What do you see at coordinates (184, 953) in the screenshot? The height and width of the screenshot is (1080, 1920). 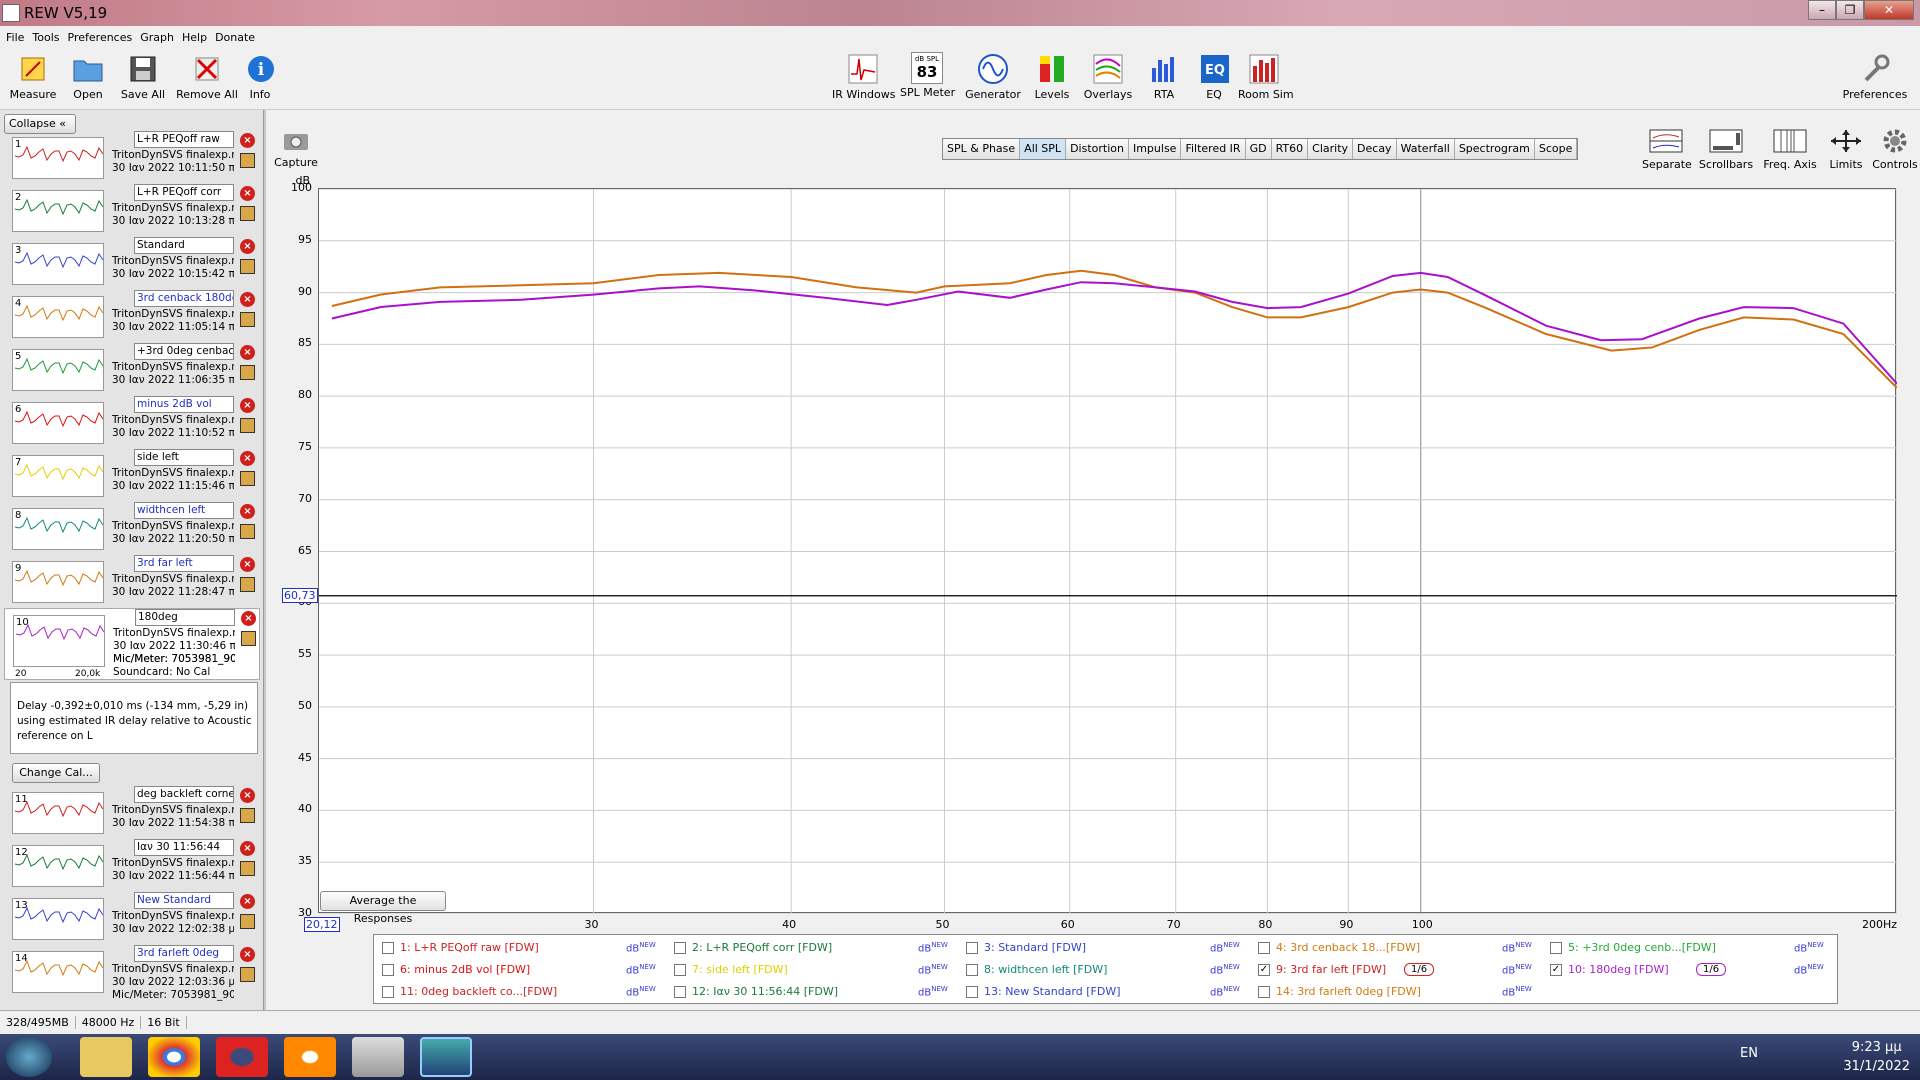 I see `measurement-name-field: 3rd farleft 0deg` at bounding box center [184, 953].